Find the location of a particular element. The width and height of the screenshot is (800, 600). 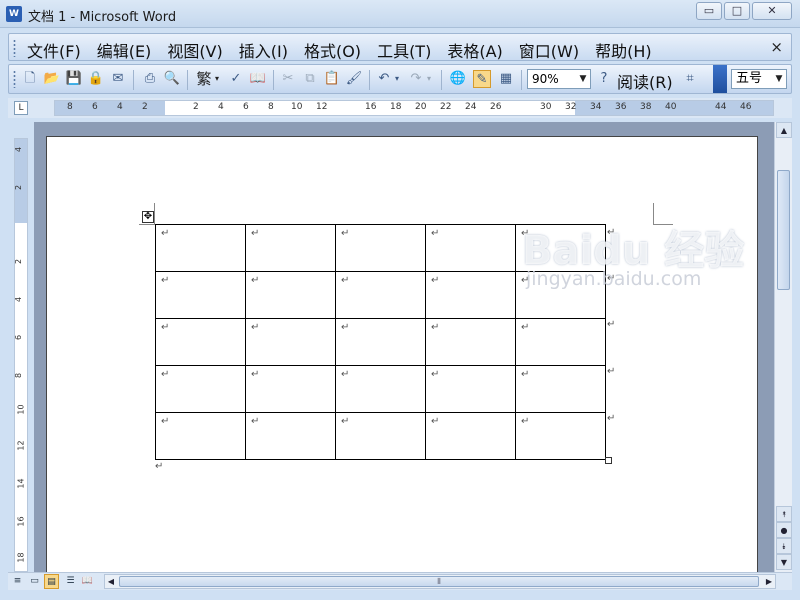

help-icon: ? is located at coordinates (604, 79).